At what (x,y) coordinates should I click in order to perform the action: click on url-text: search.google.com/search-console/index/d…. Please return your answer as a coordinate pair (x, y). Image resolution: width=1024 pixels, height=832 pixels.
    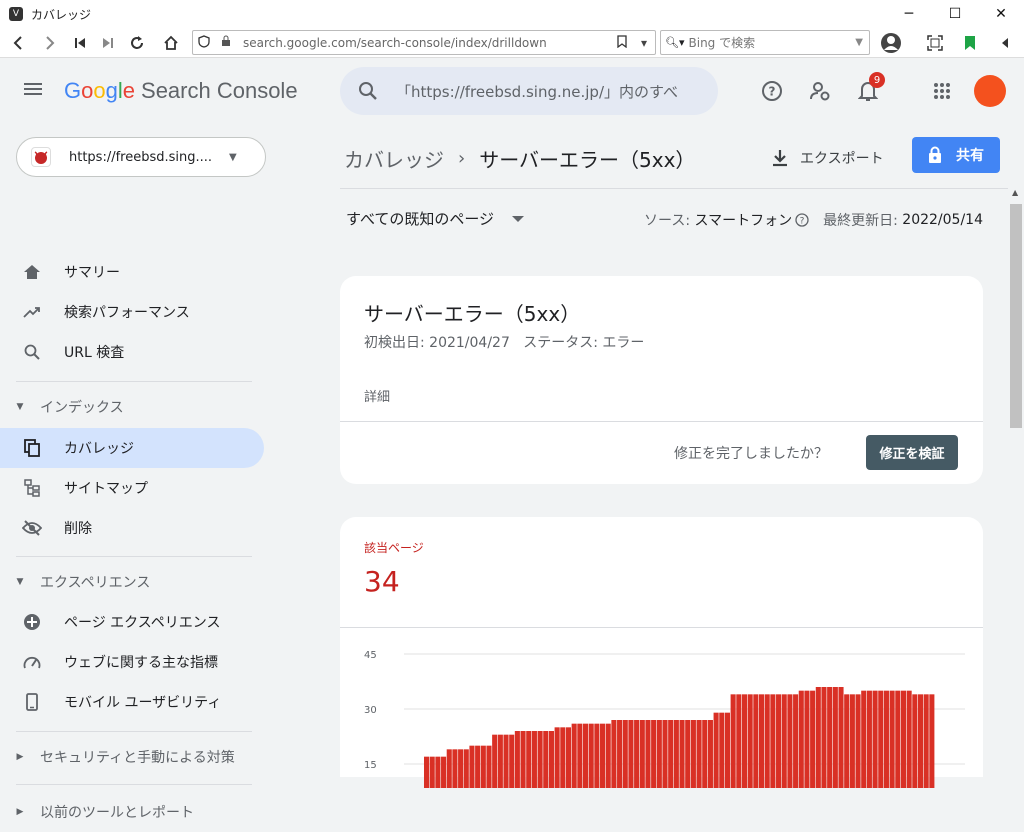
    Looking at the image, I should click on (427, 43).